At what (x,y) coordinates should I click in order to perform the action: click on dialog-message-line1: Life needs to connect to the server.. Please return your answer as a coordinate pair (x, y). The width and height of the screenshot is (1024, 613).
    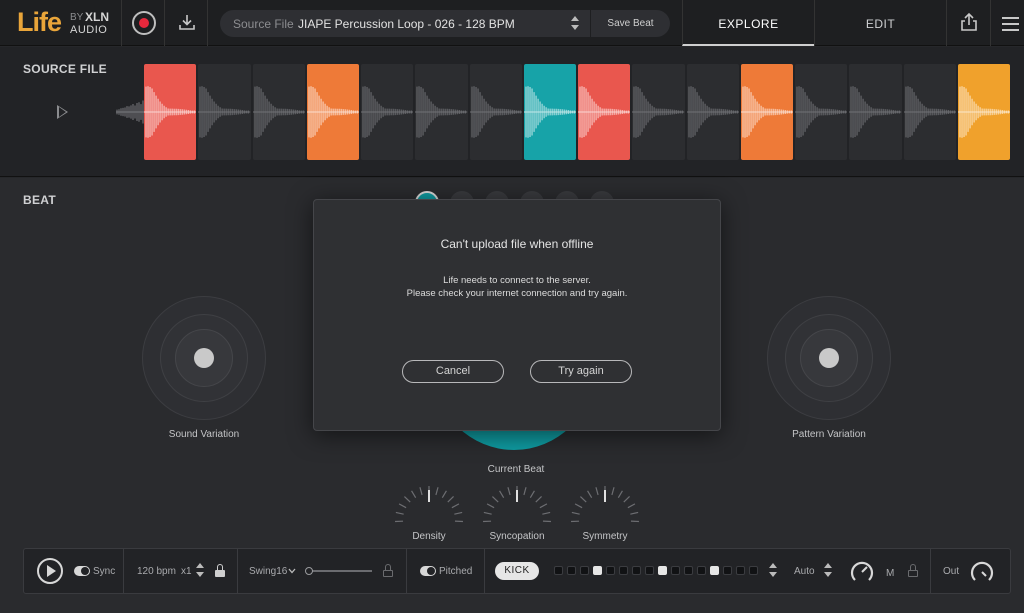
    Looking at the image, I should click on (517, 280).